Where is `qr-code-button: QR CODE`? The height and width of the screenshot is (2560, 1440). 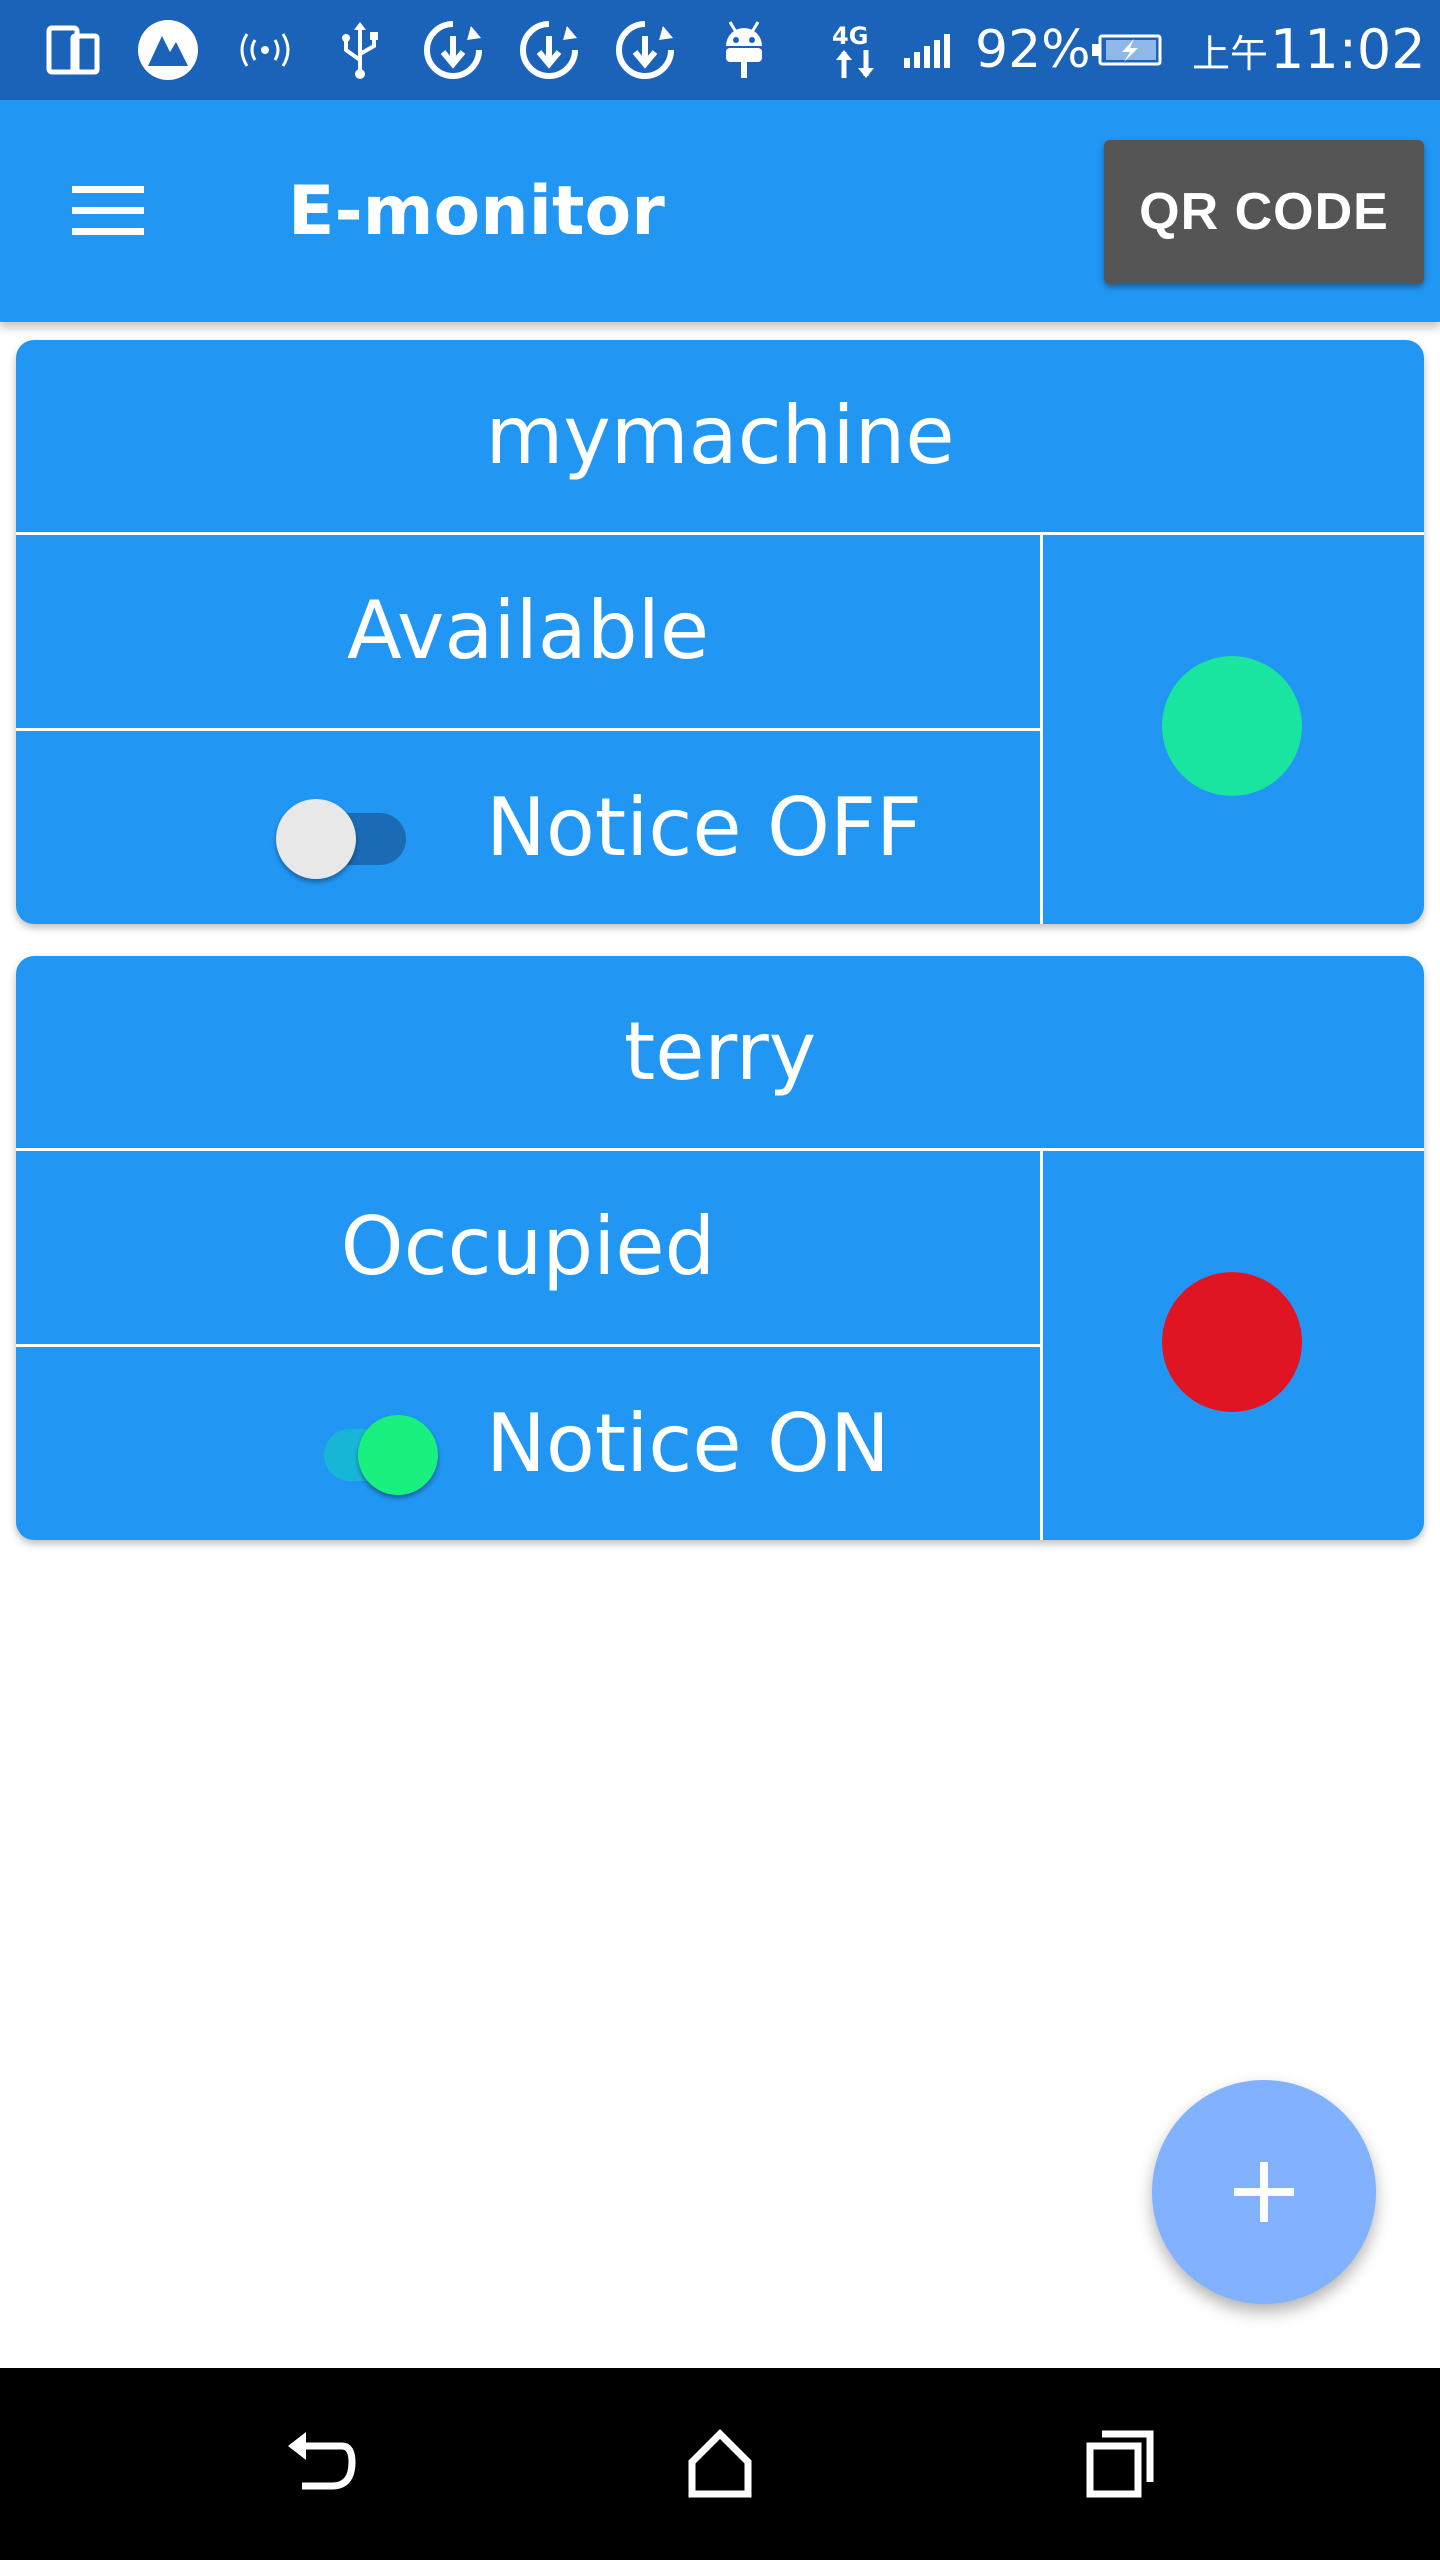
qr-code-button: QR CODE is located at coordinates (1264, 212).